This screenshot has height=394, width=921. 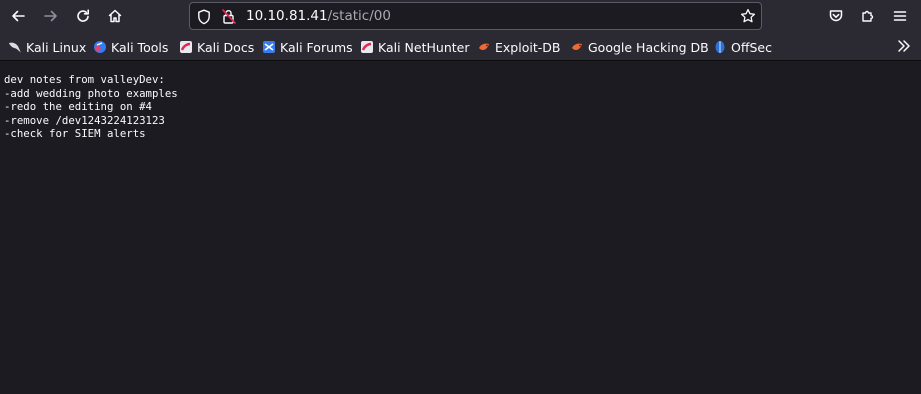 What do you see at coordinates (78, 107) in the screenshot?
I see `note-line: -redo the editing on #4` at bounding box center [78, 107].